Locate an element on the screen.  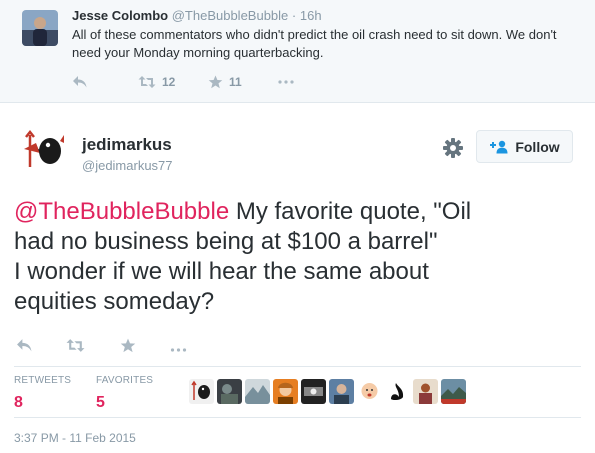
favoriter-avatars is located at coordinates (329, 391).